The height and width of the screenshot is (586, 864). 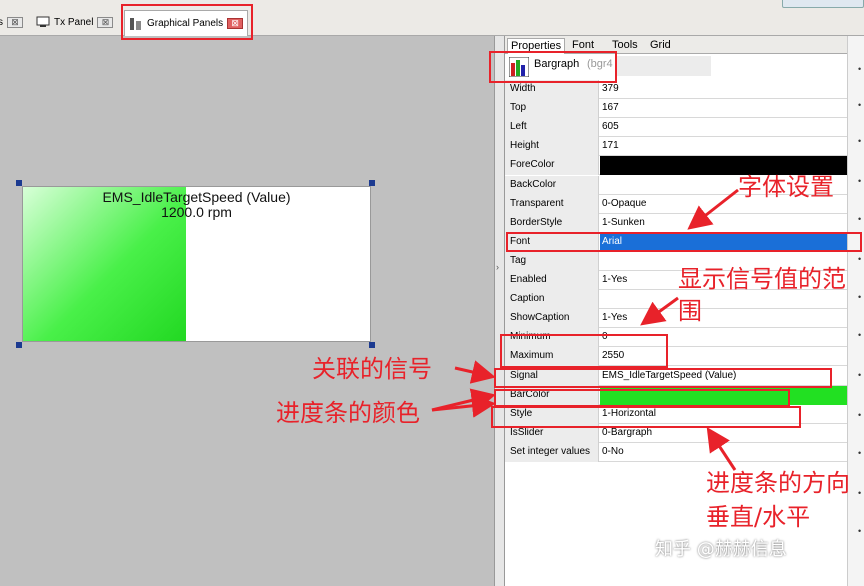 What do you see at coordinates (758, 517) in the screenshot?
I see `annotation-direction-2: 垂直/水平` at bounding box center [758, 517].